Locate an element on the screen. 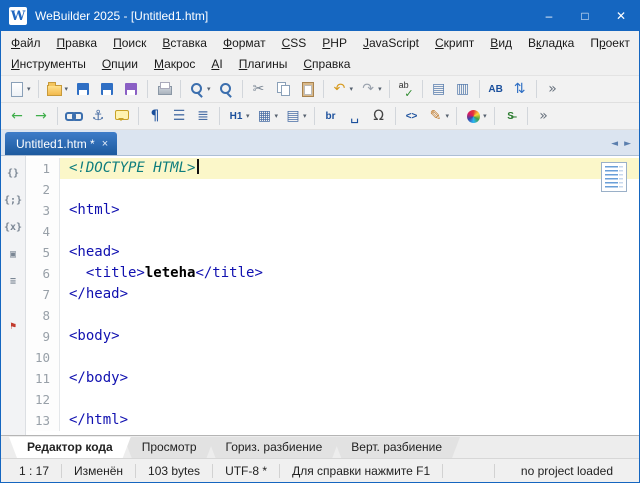  undo-button: ↶ ▾ is located at coordinates (342, 89).